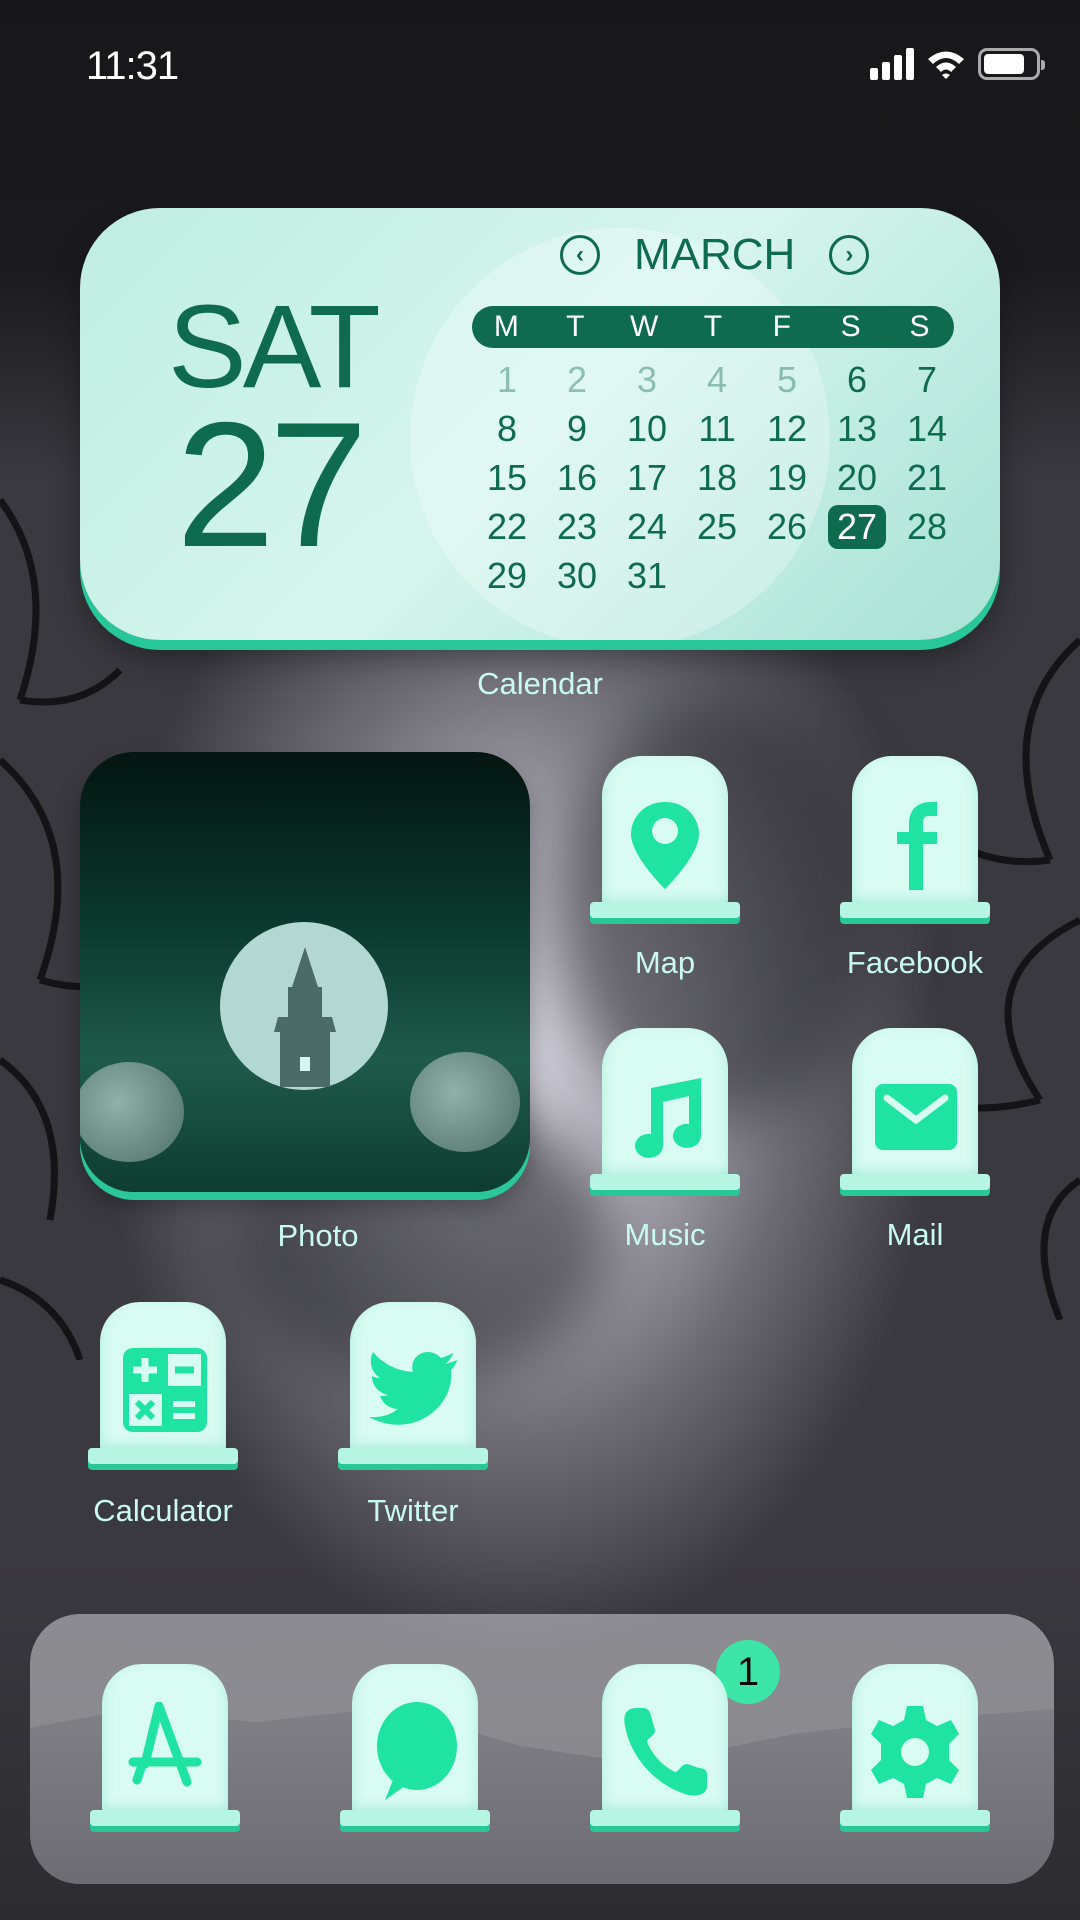 The height and width of the screenshot is (1920, 1080). Describe the element at coordinates (577, 380) in the screenshot. I see `calendar-day: 2` at that location.